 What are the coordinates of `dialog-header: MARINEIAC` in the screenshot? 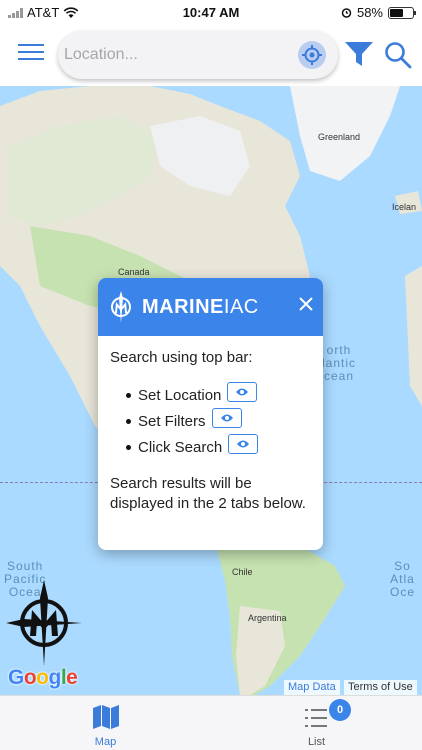 It's located at (210, 307).